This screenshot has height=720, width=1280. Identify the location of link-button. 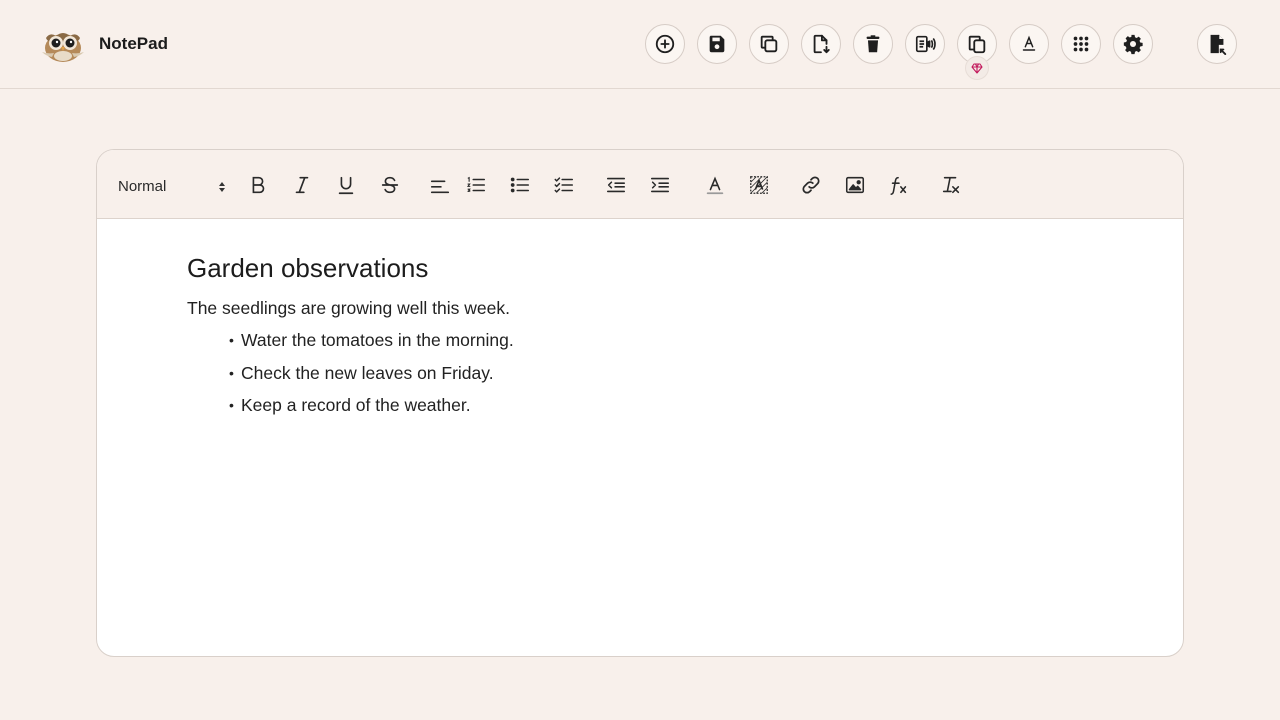
(811, 185).